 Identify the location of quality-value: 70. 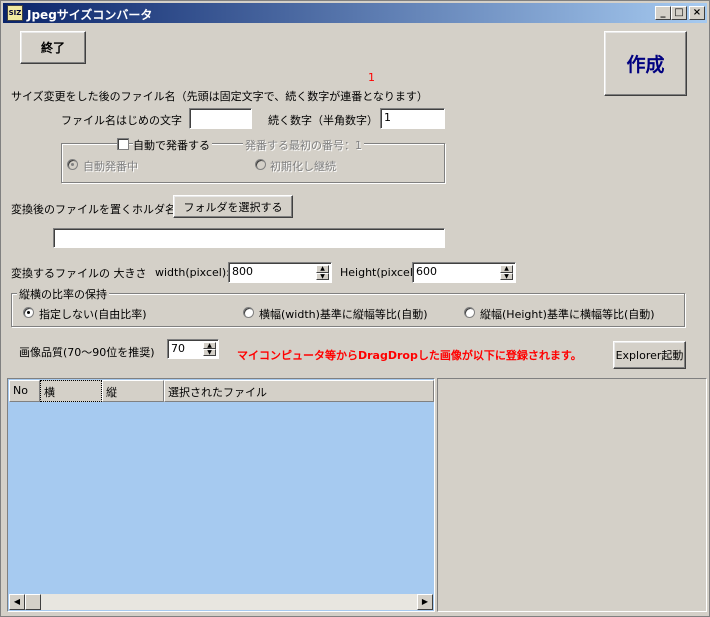
(178, 348).